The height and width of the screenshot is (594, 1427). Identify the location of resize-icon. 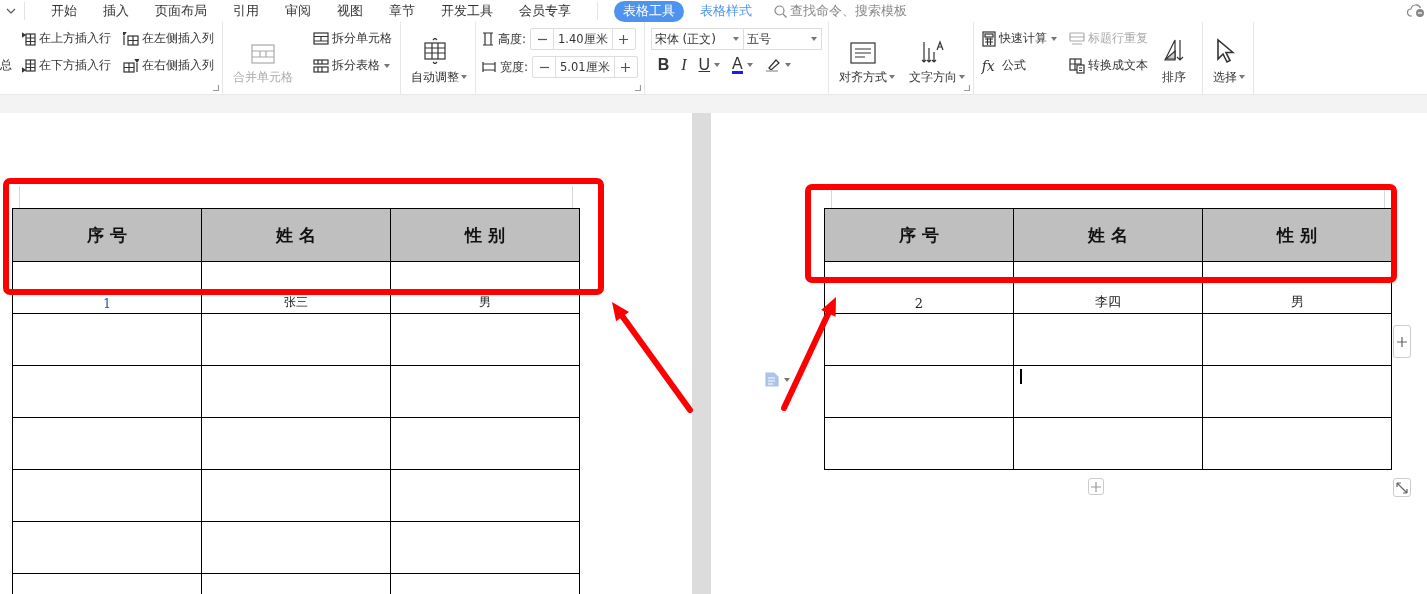
(1402, 487).